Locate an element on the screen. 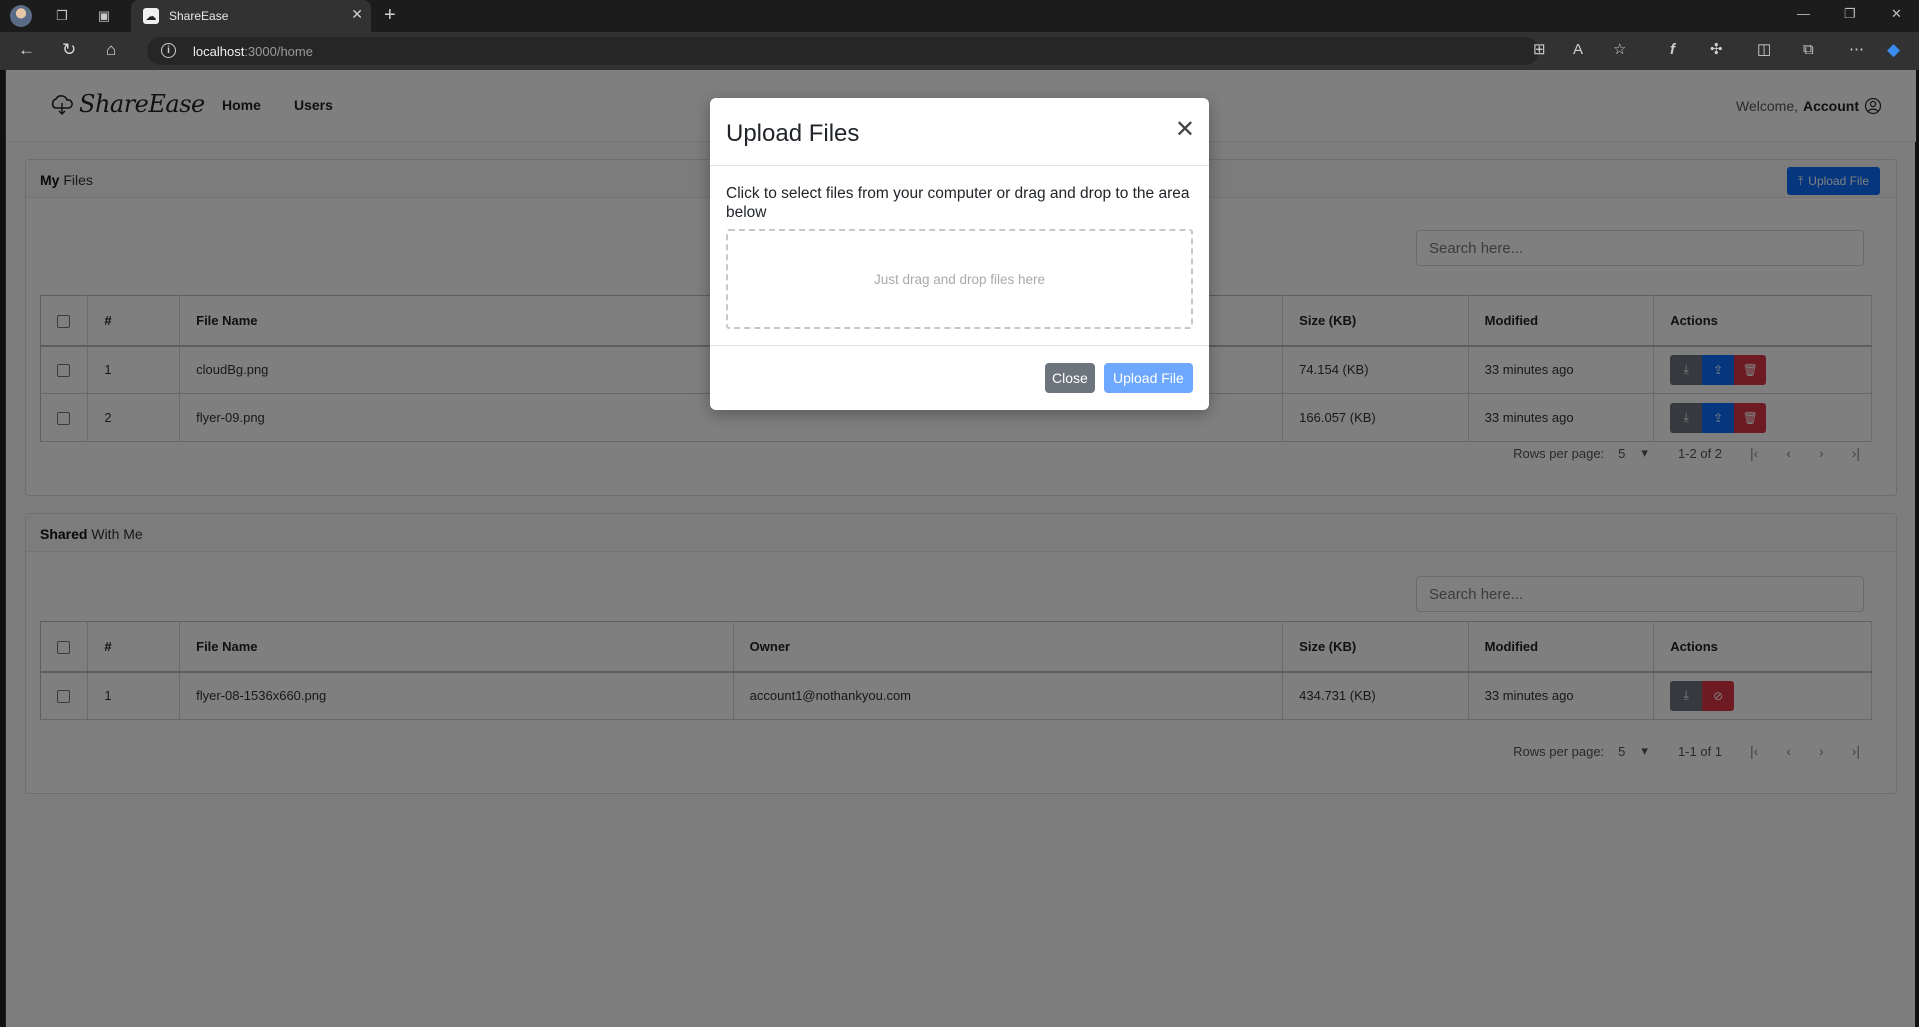 Image resolution: width=1919 pixels, height=1027 pixels. copilot-icon: ◆ is located at coordinates (1893, 50).